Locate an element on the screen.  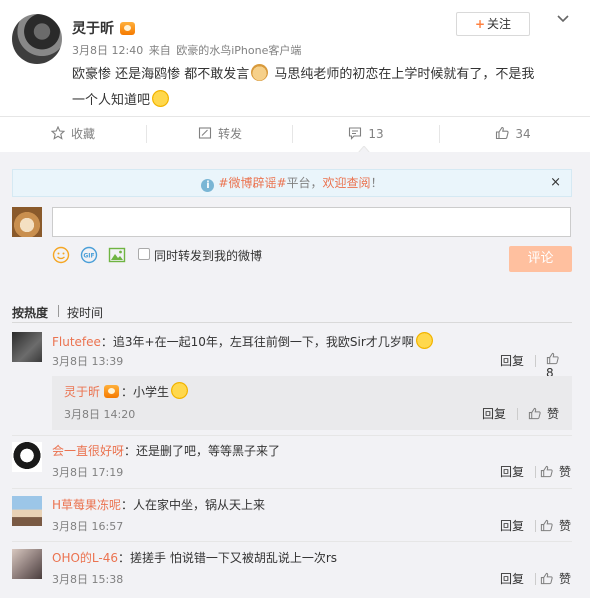
notice-suffix: ！ is located at coordinates (376, 183).